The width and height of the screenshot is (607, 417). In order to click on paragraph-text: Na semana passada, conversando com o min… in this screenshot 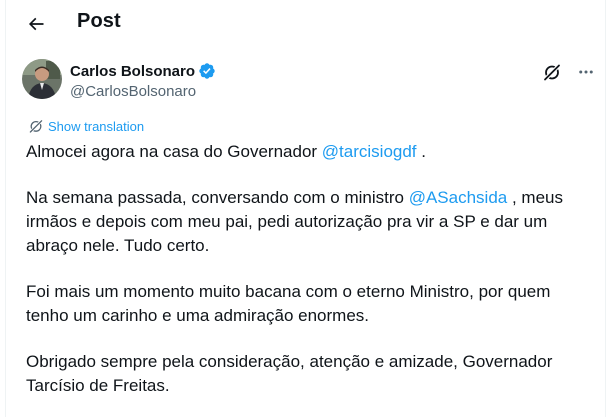, I will do `click(217, 197)`.